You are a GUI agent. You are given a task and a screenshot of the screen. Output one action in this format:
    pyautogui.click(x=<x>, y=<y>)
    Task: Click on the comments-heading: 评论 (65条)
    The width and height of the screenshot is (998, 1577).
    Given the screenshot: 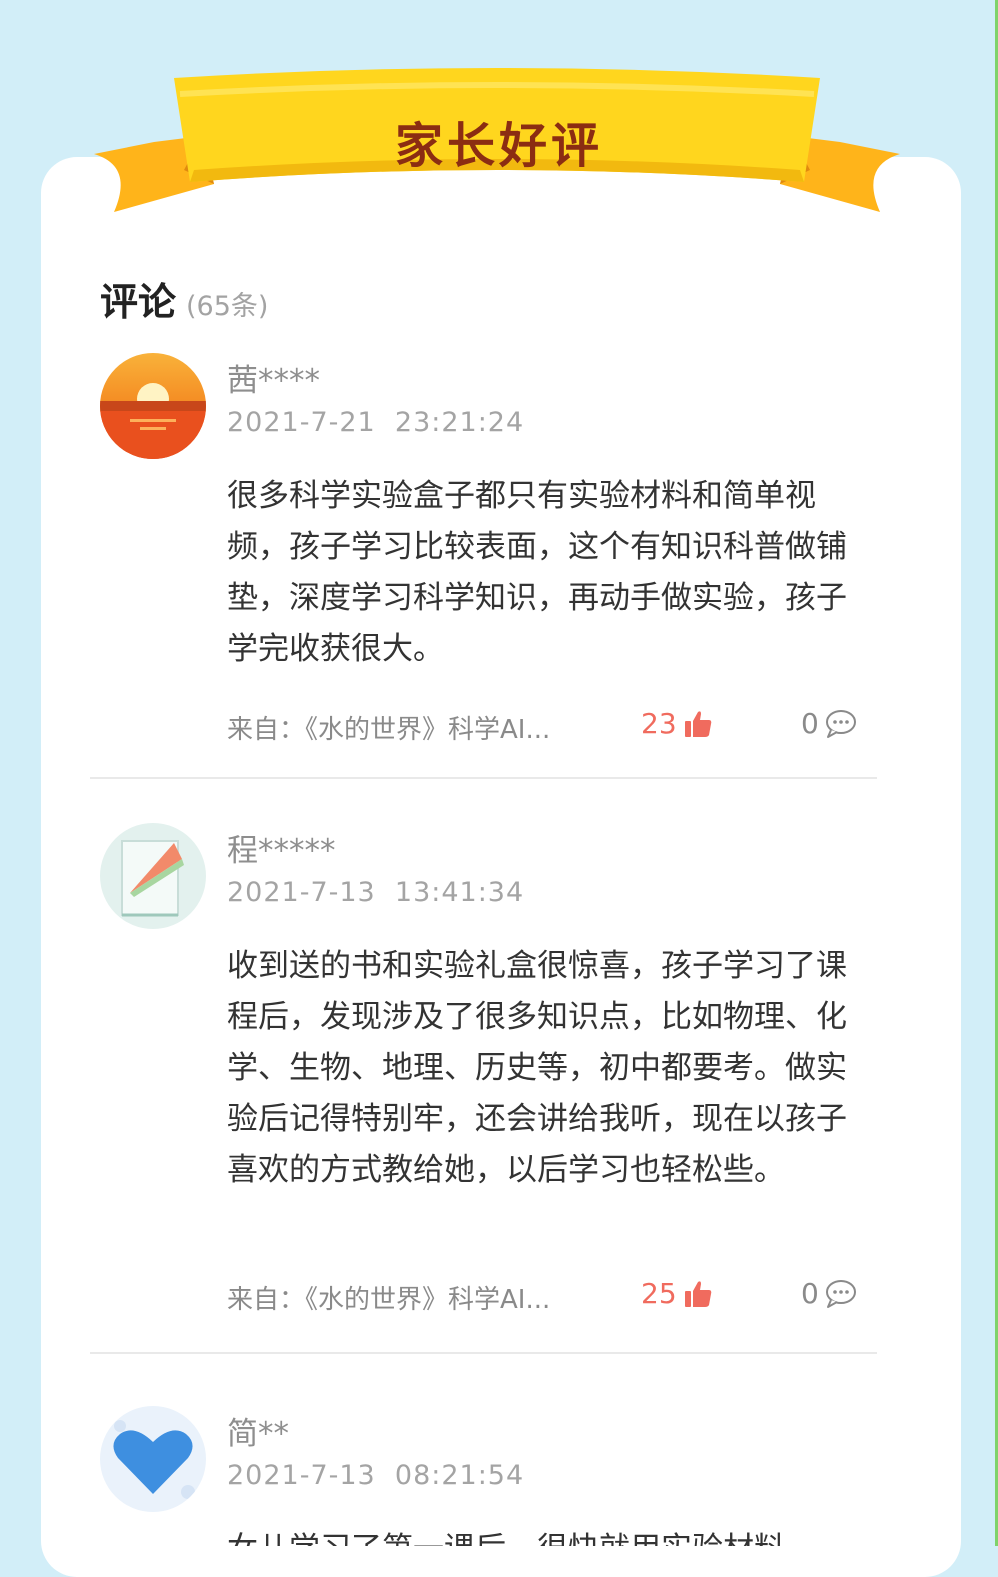 What is the action you would take?
    pyautogui.click(x=184, y=298)
    